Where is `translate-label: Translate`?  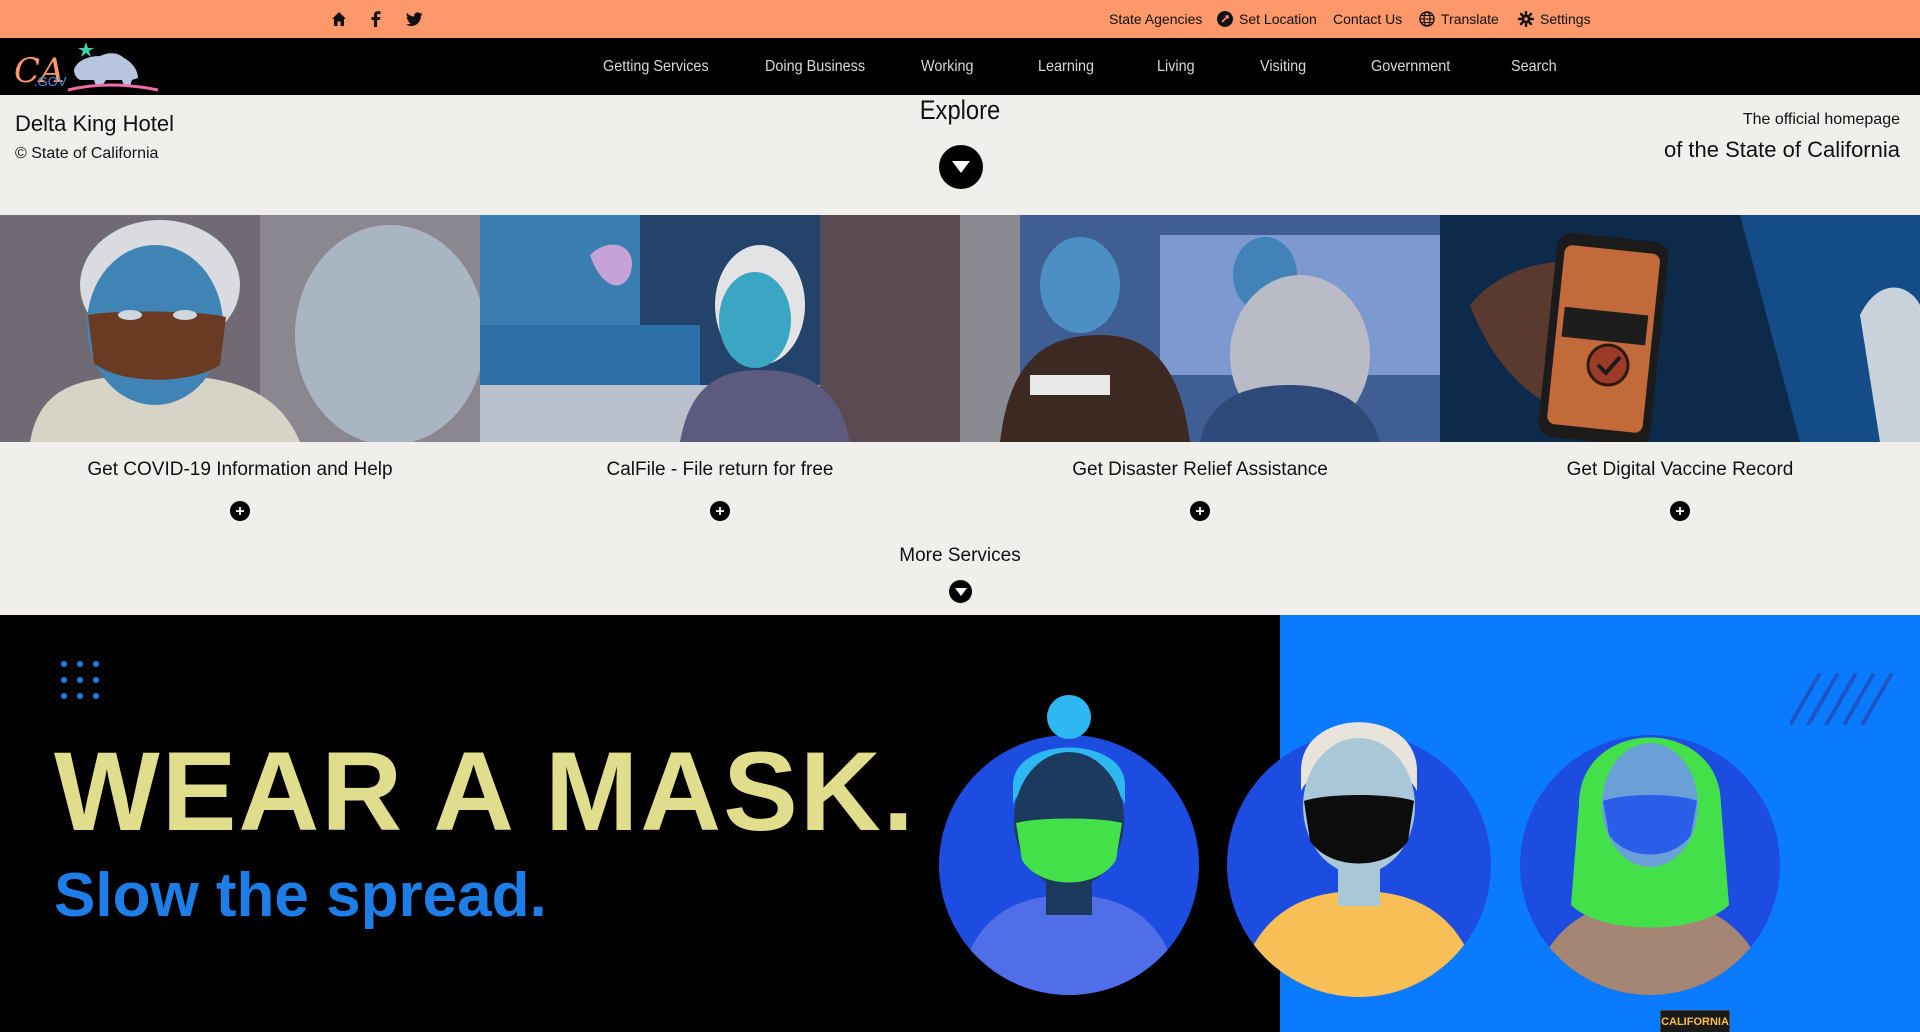
translate-label: Translate is located at coordinates (1470, 19).